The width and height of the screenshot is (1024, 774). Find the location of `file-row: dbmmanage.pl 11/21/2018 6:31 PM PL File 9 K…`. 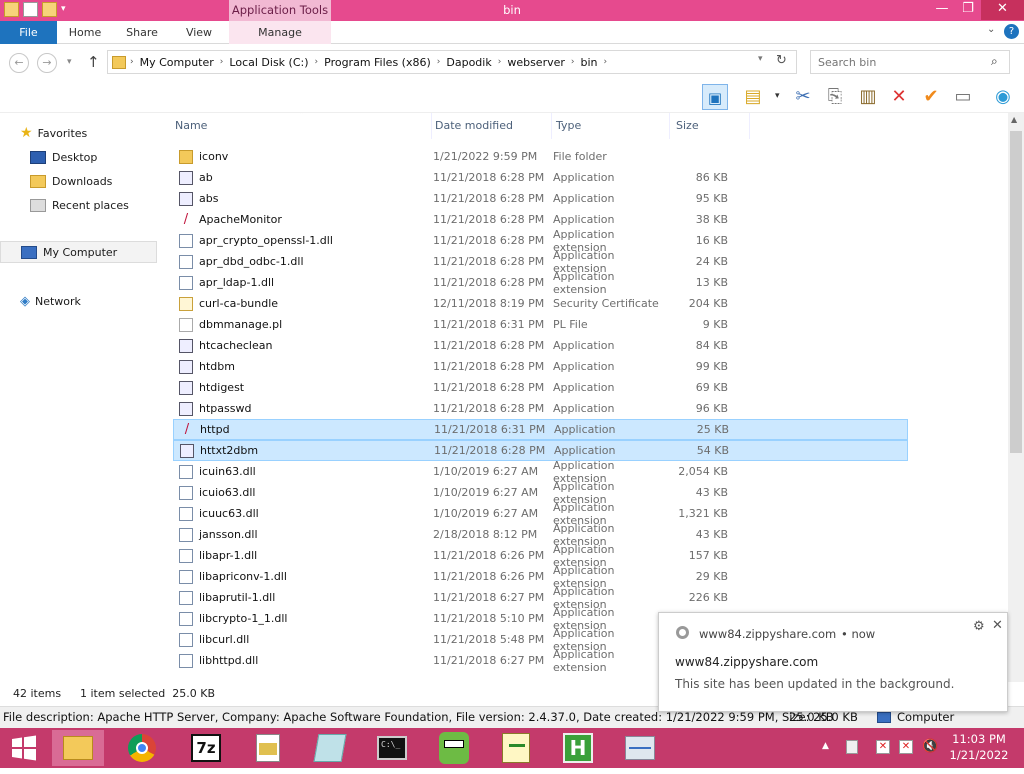

file-row: dbmmanage.pl 11/21/2018 6:31 PM PL File 9 K… is located at coordinates (540, 324).